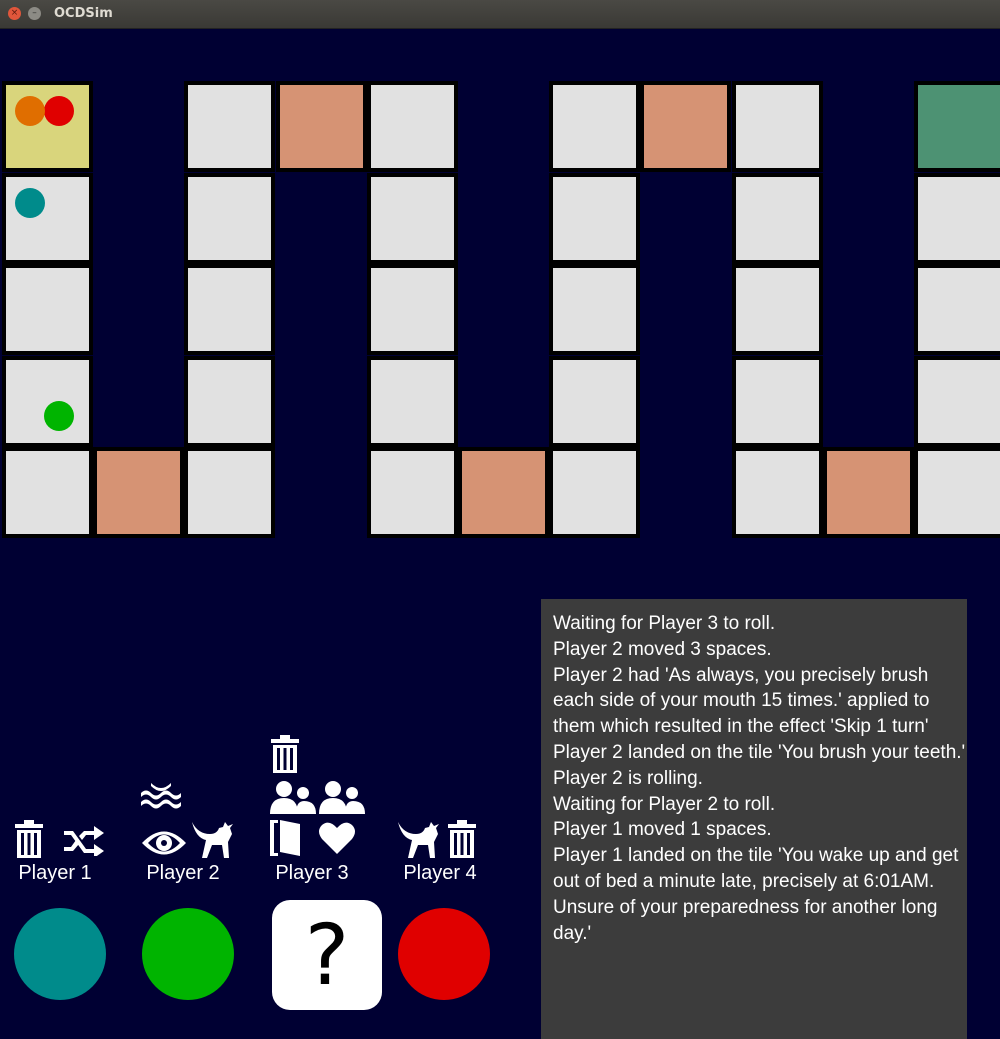 The image size is (1000, 1039). Describe the element at coordinates (957, 126) in the screenshot. I see `board-tile-finish` at that location.